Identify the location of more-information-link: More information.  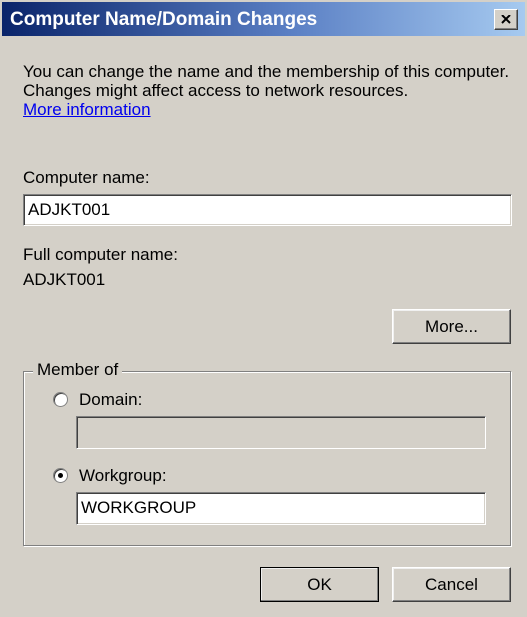
(87, 110).